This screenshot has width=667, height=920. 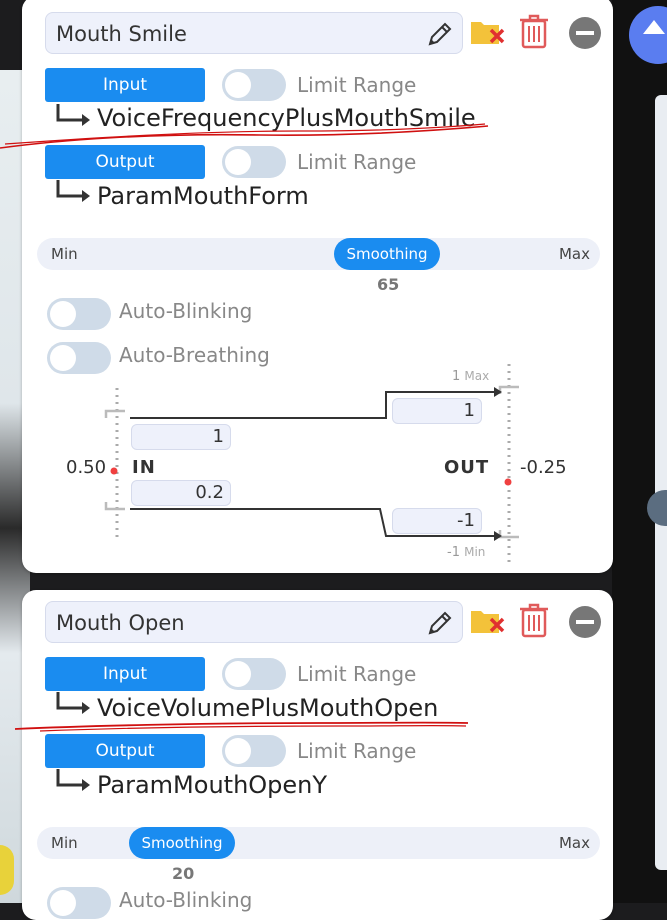 I want to click on input-min-field: 0.2, so click(x=181, y=493).